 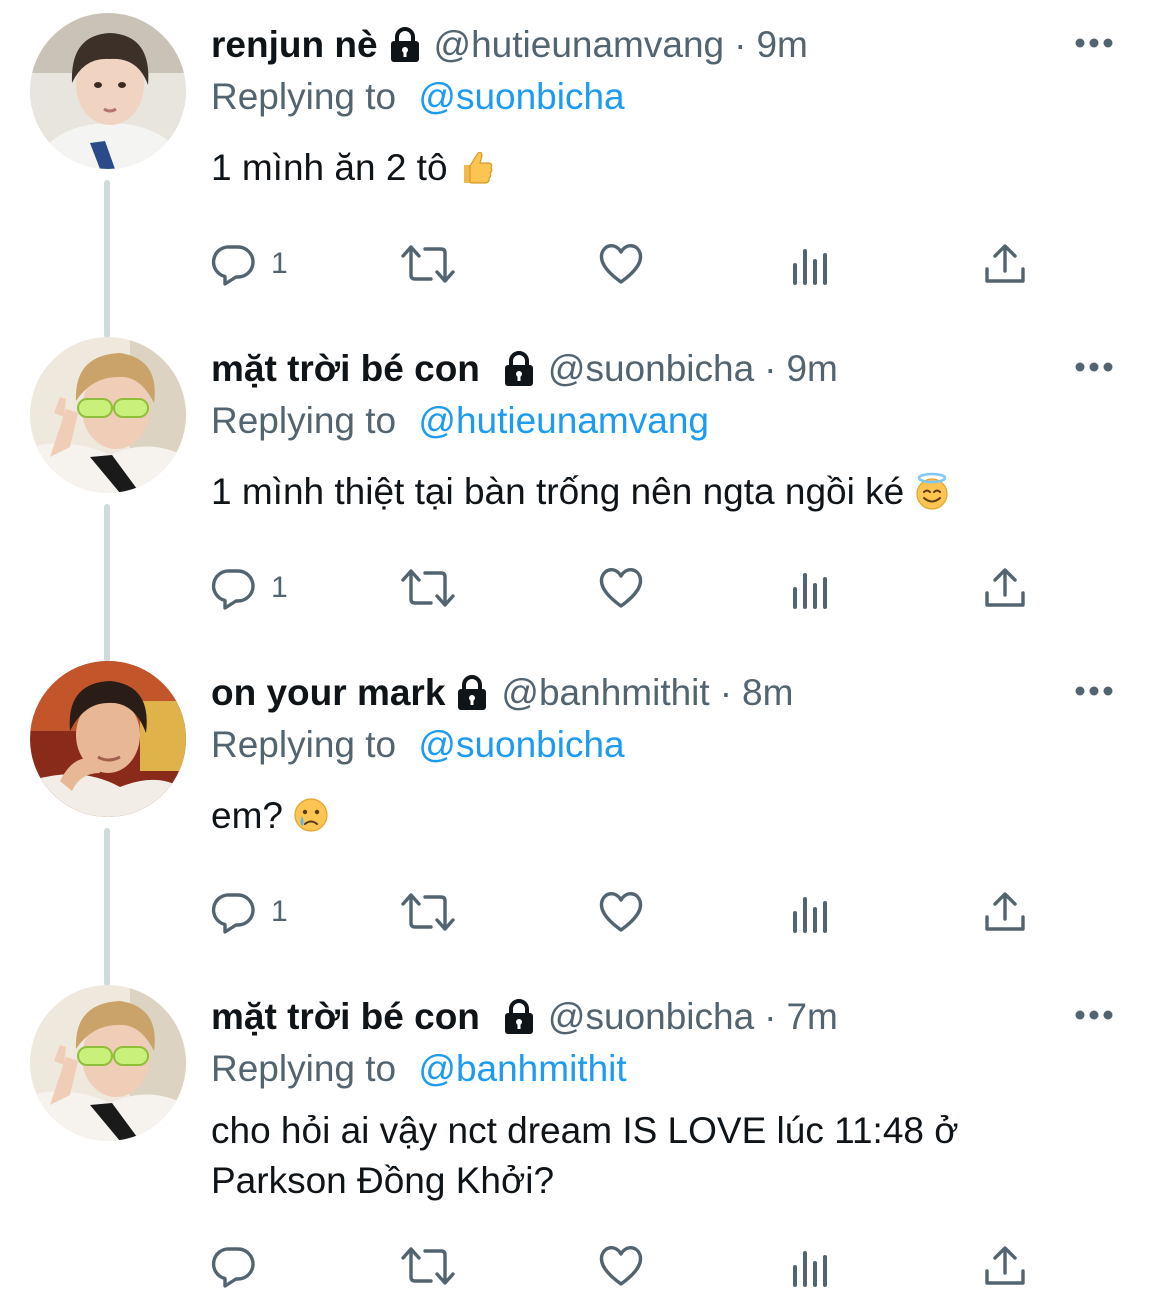 I want to click on tweet-text-content: em?, so click(x=247, y=815).